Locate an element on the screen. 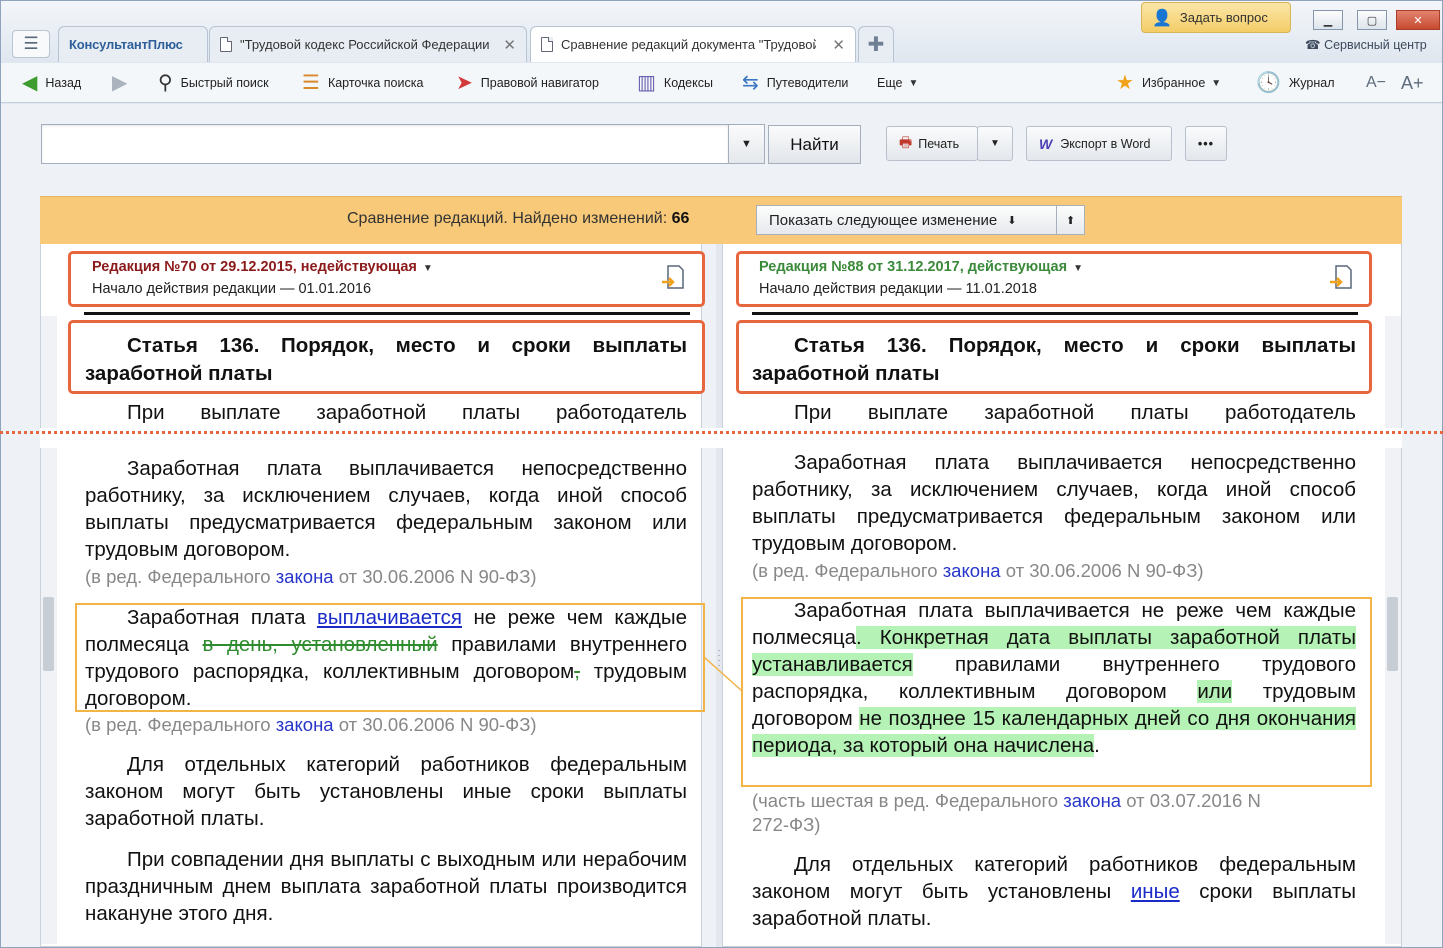 The width and height of the screenshot is (1443, 948). right-edition-note-cont: 272-ФЗ) is located at coordinates (786, 824).